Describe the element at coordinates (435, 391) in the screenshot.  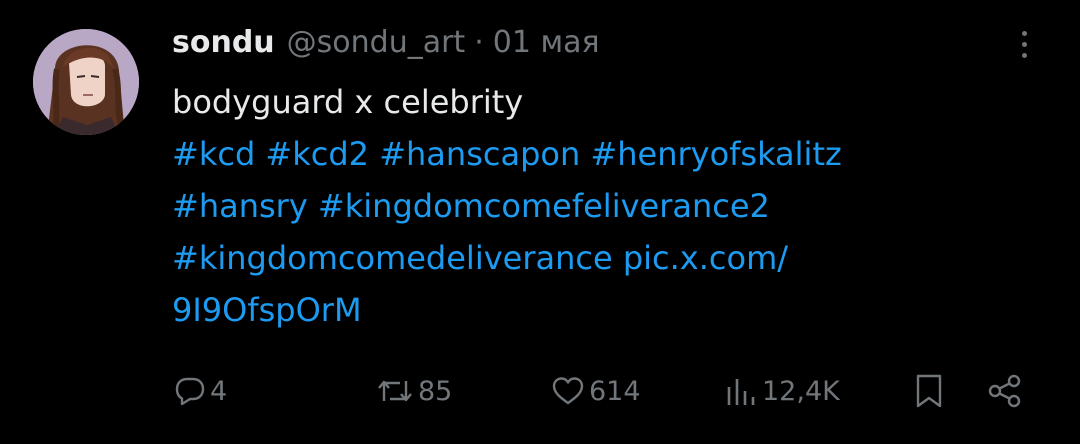
I see `retweet-count: 85` at that location.